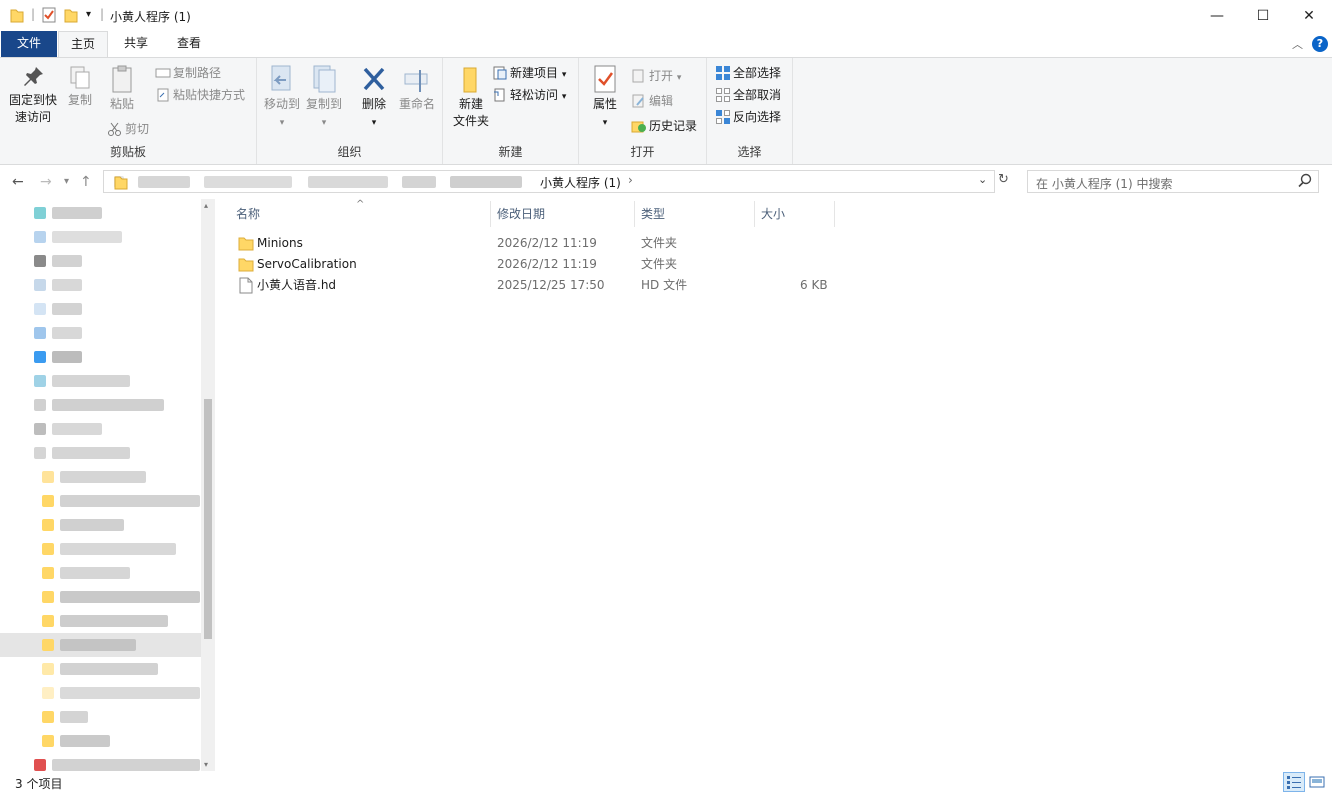 This screenshot has width=1332, height=795. I want to click on close-button: ✕, so click(1309, 15).